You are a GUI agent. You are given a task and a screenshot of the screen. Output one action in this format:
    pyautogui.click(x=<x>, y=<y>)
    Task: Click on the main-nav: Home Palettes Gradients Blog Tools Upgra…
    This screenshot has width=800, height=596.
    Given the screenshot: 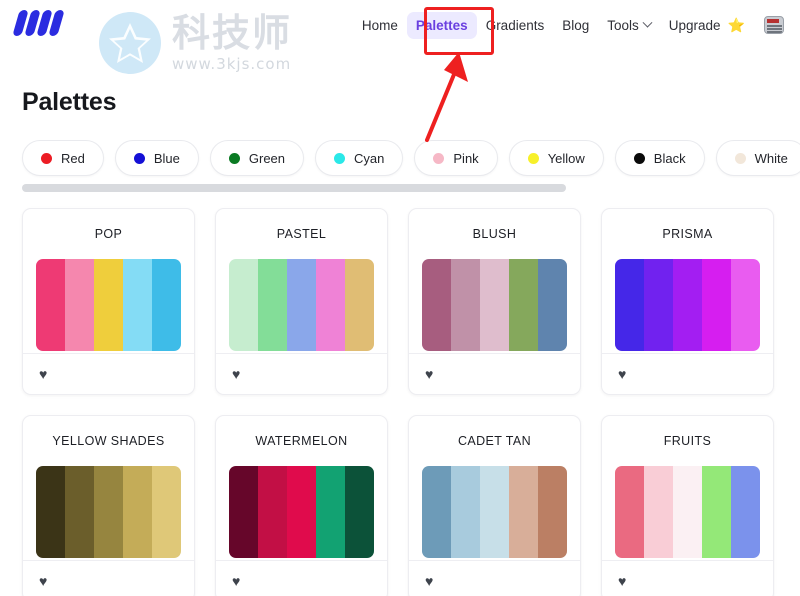 What is the action you would take?
    pyautogui.click(x=568, y=25)
    